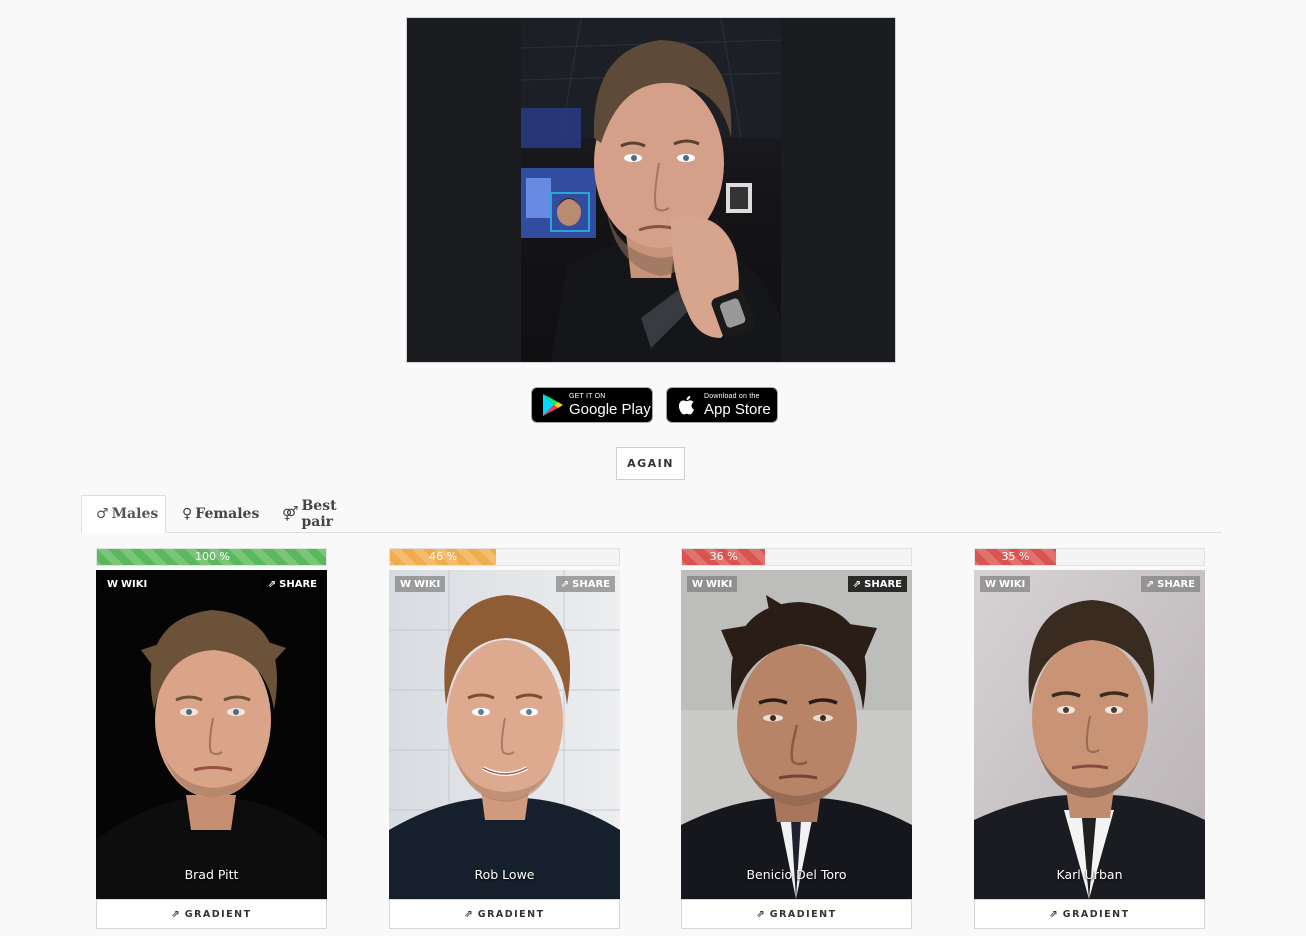 The height and width of the screenshot is (936, 1306). What do you see at coordinates (587, 396) in the screenshot?
I see `google-play-small-text: GET IT ON` at bounding box center [587, 396].